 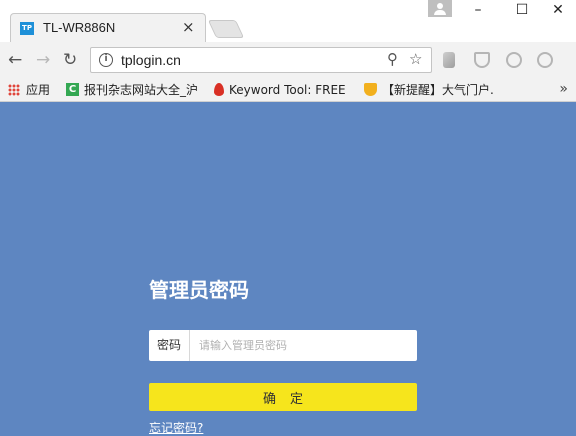 What do you see at coordinates (176, 427) in the screenshot?
I see `forgot-password-link: 忘记密码?` at bounding box center [176, 427].